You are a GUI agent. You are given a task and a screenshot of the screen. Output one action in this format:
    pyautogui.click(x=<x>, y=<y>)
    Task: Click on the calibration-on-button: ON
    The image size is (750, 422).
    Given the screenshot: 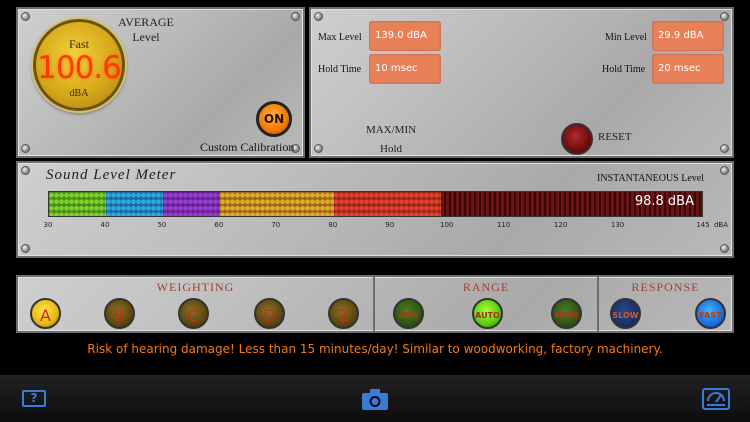 What is the action you would take?
    pyautogui.click(x=274, y=119)
    